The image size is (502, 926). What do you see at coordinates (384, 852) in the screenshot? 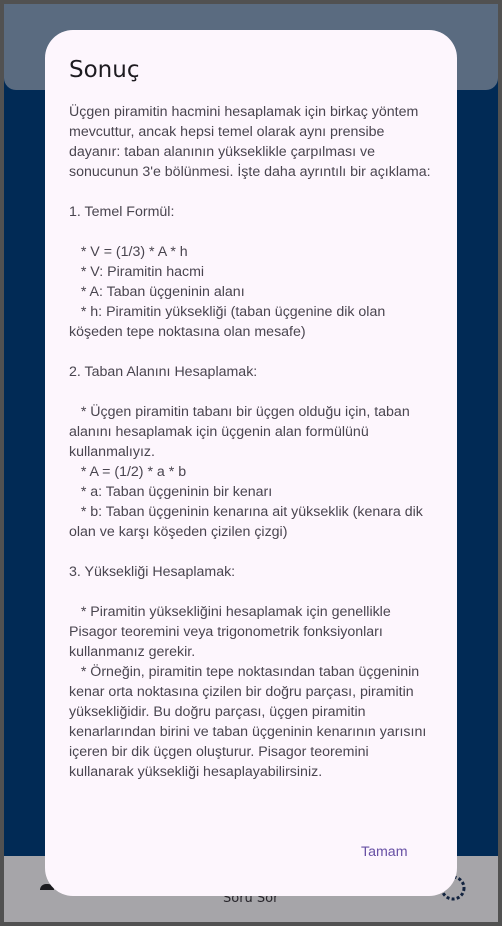
I see `ok-button: Tamam` at bounding box center [384, 852].